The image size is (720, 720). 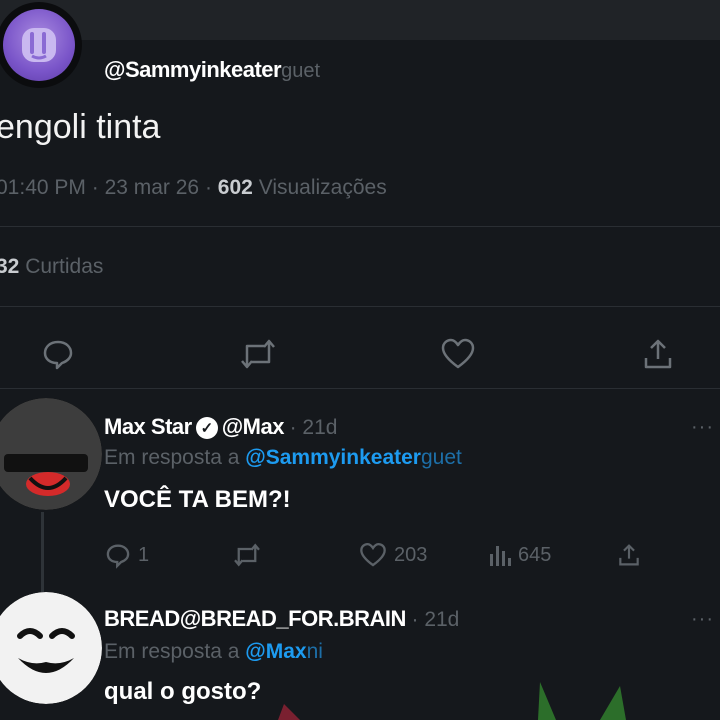 I want to click on likes-summary: 32 Curtidas, so click(x=51, y=267).